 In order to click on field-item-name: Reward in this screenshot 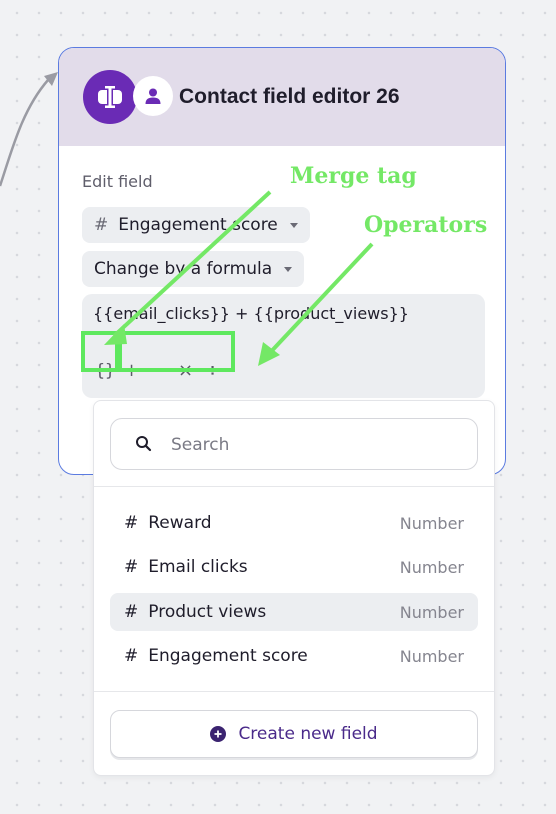, I will do `click(180, 523)`.